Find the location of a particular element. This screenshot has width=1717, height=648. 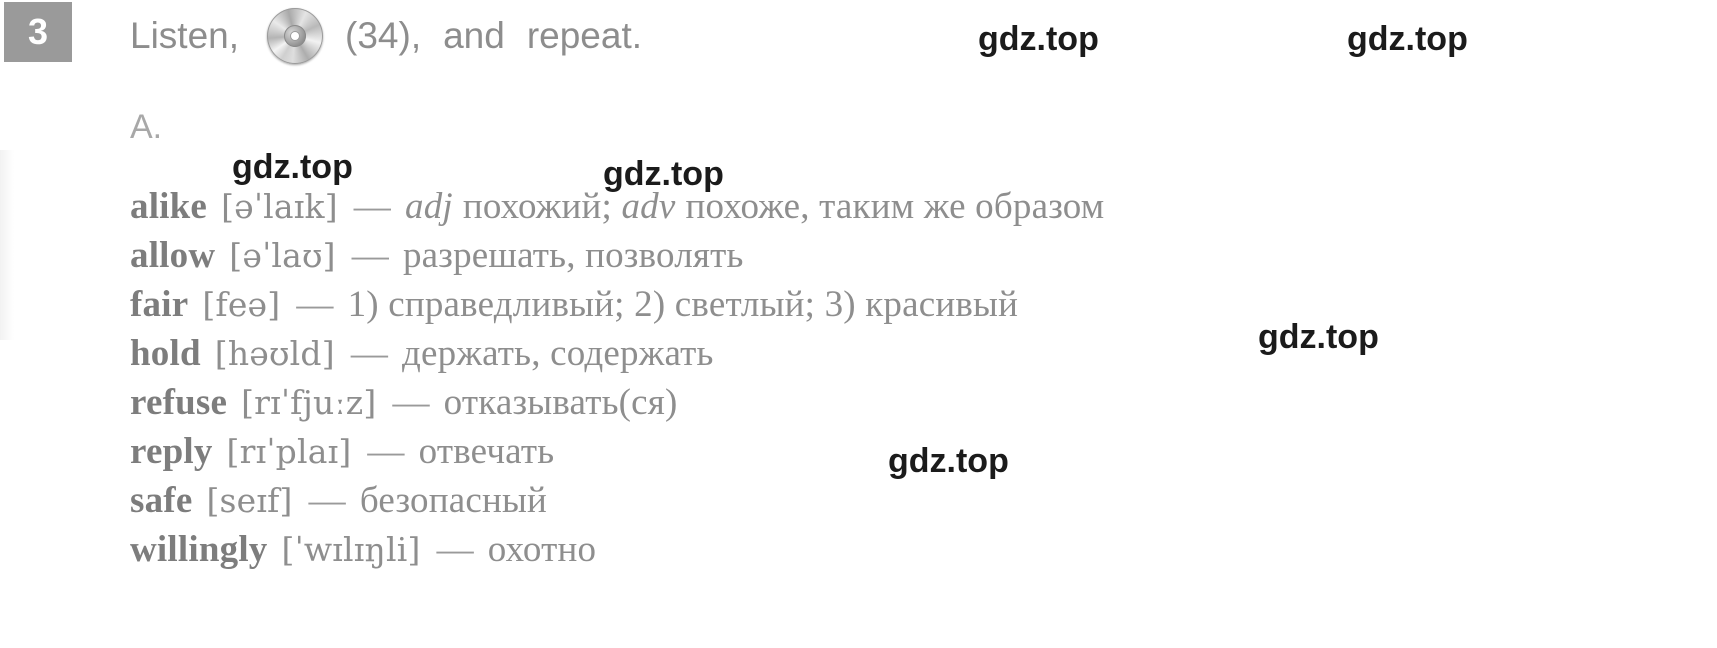

vocabulary-gloss: отказывать(ся) is located at coordinates (560, 402).